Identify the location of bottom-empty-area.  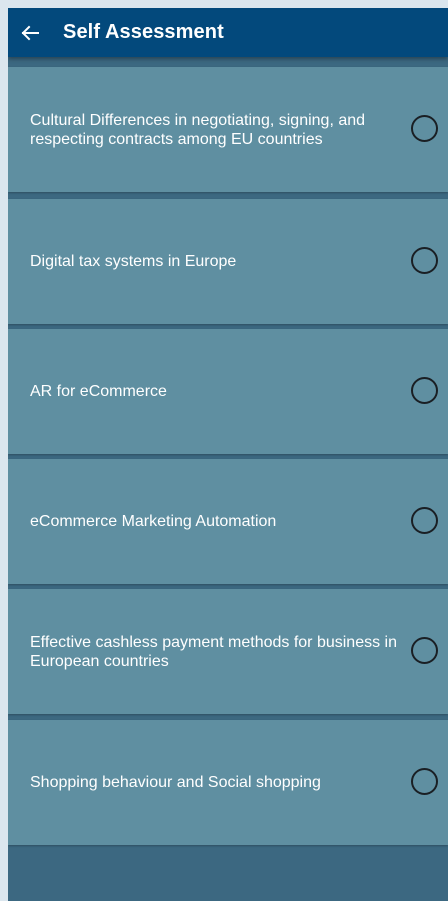
(228, 875).